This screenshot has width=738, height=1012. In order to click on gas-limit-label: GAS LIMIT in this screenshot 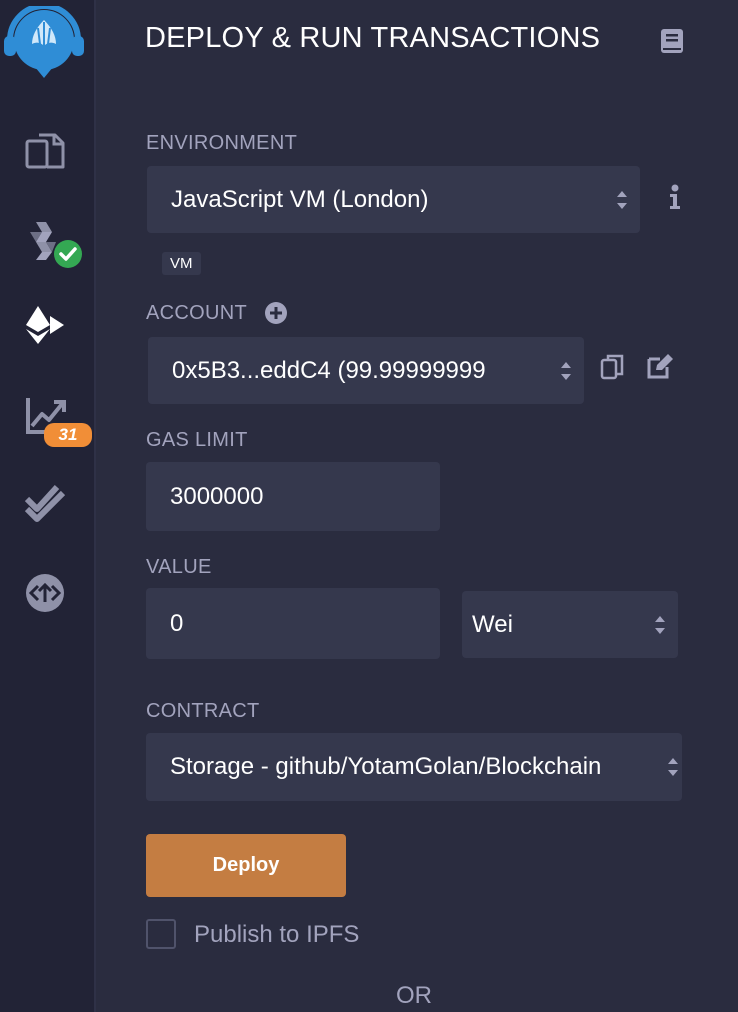, I will do `click(197, 440)`.